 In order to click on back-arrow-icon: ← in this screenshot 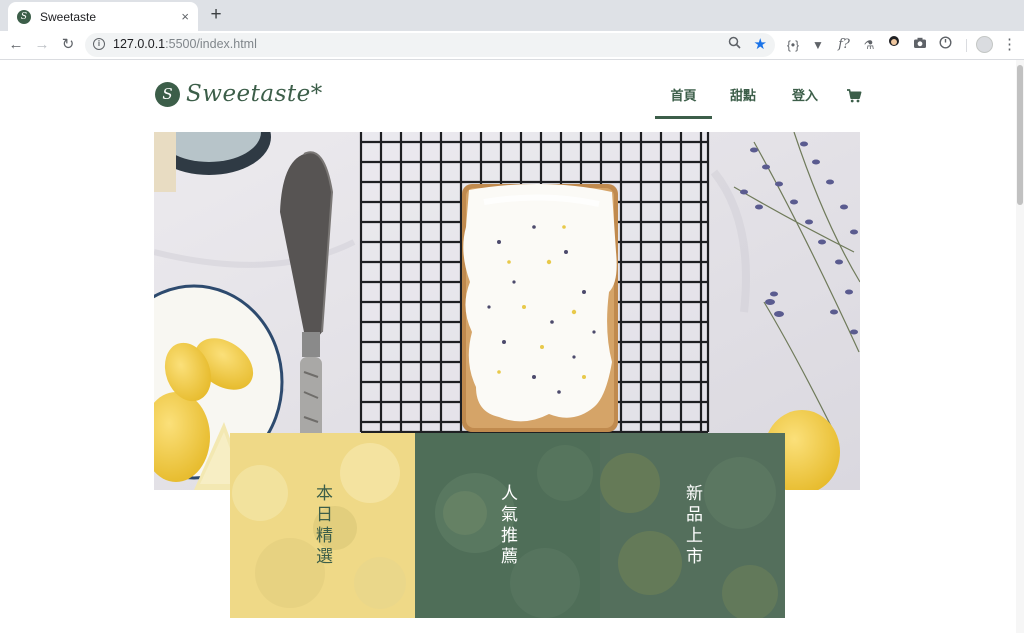, I will do `click(16, 45)`.